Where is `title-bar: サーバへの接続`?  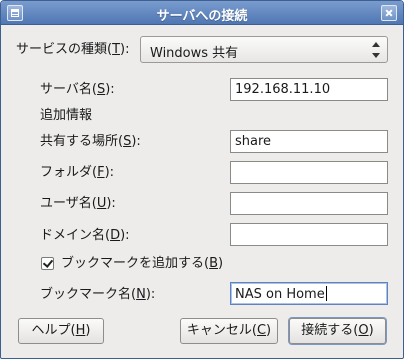
title-bar: サーバへの接続 is located at coordinates (202, 13).